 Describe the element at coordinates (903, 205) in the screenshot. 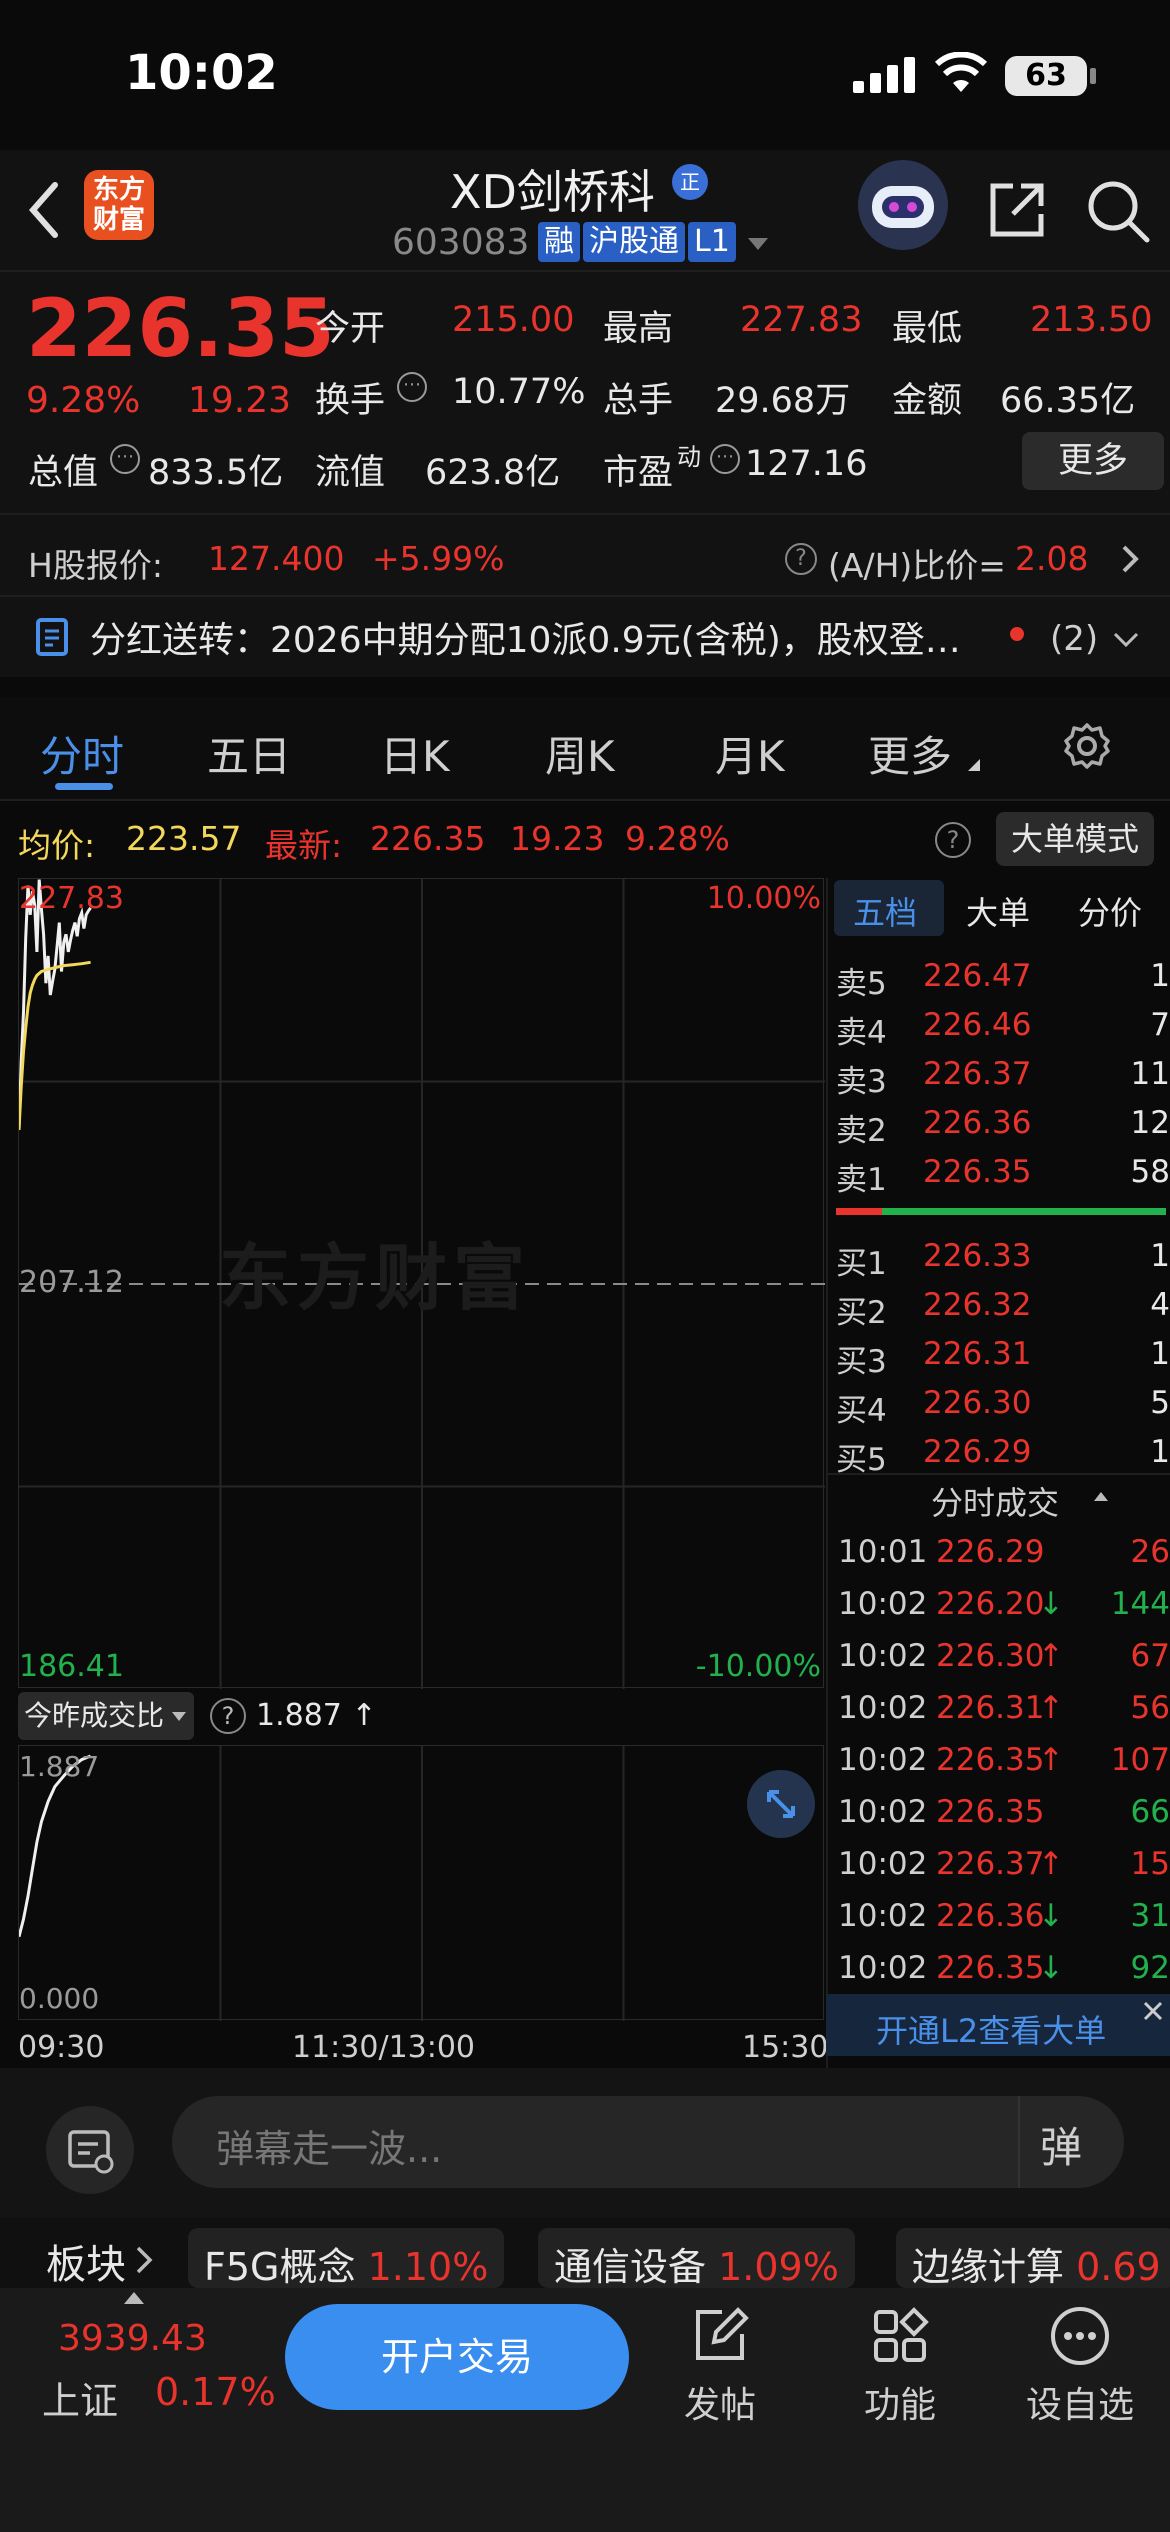

I see `robot-assistant-icon` at that location.